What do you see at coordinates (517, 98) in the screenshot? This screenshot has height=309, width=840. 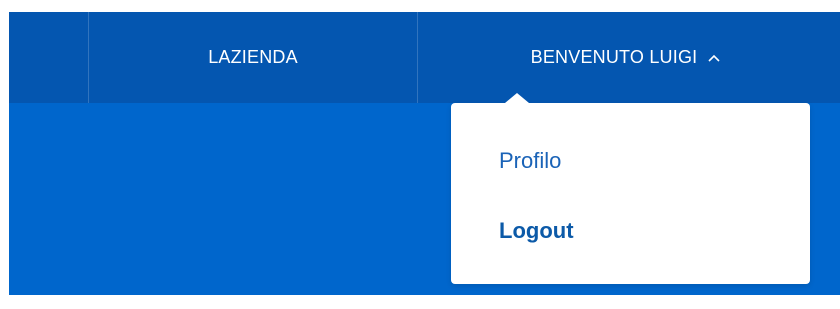 I see `dropdown-caret` at bounding box center [517, 98].